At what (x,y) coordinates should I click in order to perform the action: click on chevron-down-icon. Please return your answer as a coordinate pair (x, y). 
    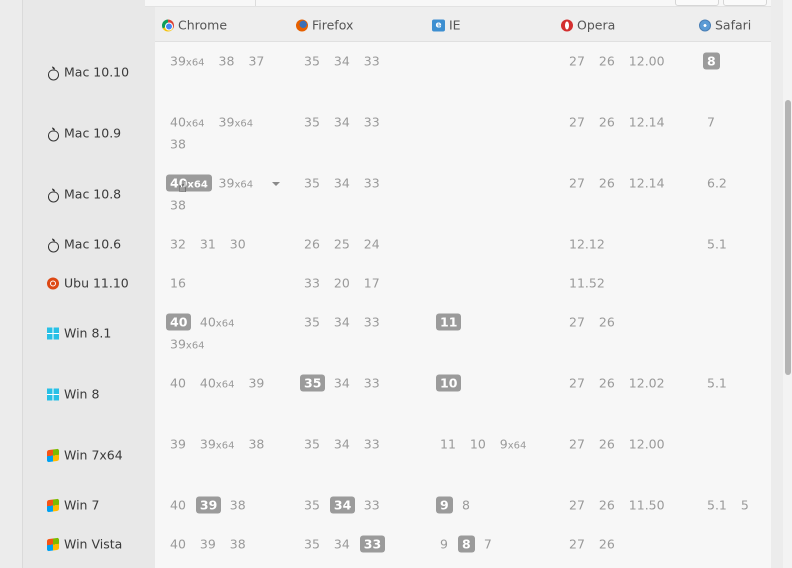
    Looking at the image, I should click on (276, 184).